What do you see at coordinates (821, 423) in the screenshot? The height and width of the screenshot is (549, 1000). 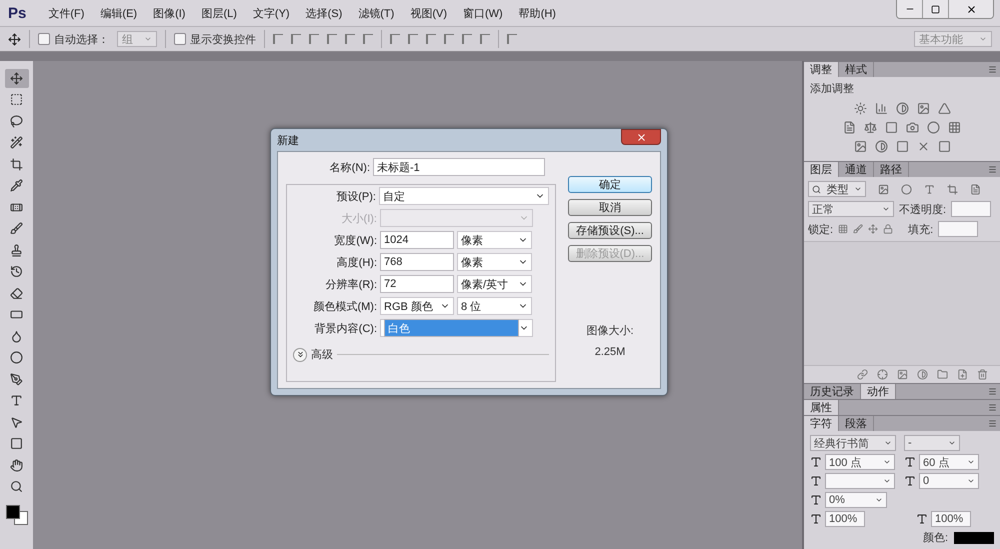 I see `panel-tab: 字符` at bounding box center [821, 423].